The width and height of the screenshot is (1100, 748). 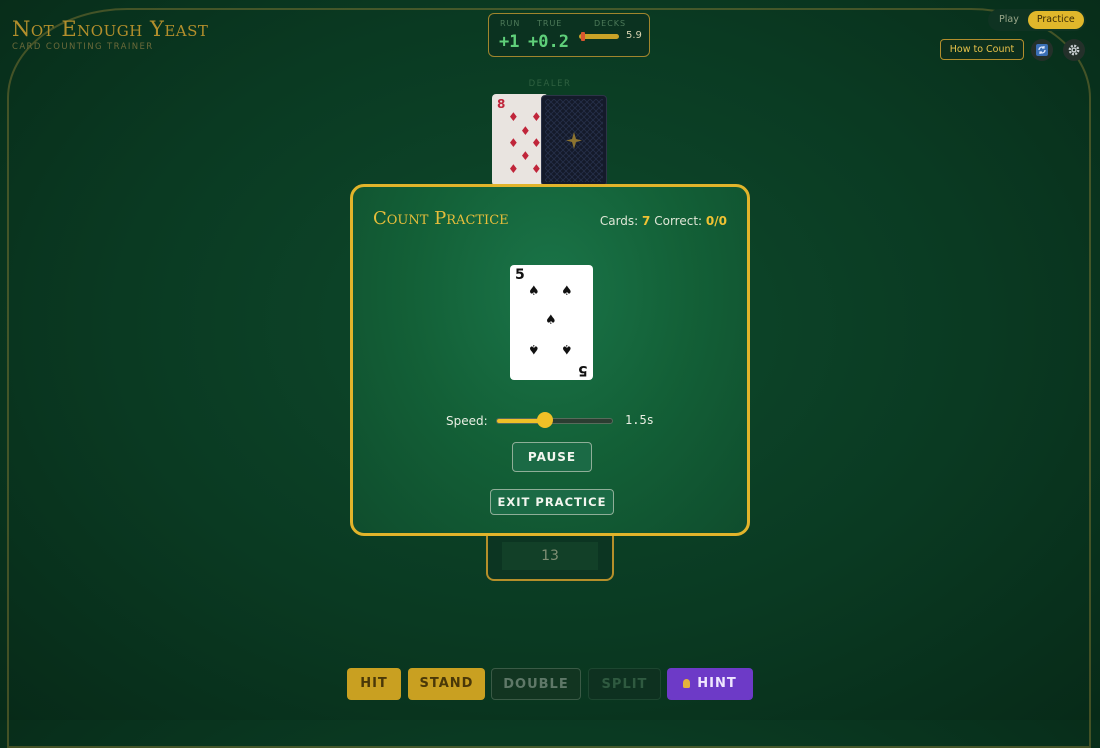 What do you see at coordinates (624, 684) in the screenshot?
I see `split-button: SPLIT` at bounding box center [624, 684].